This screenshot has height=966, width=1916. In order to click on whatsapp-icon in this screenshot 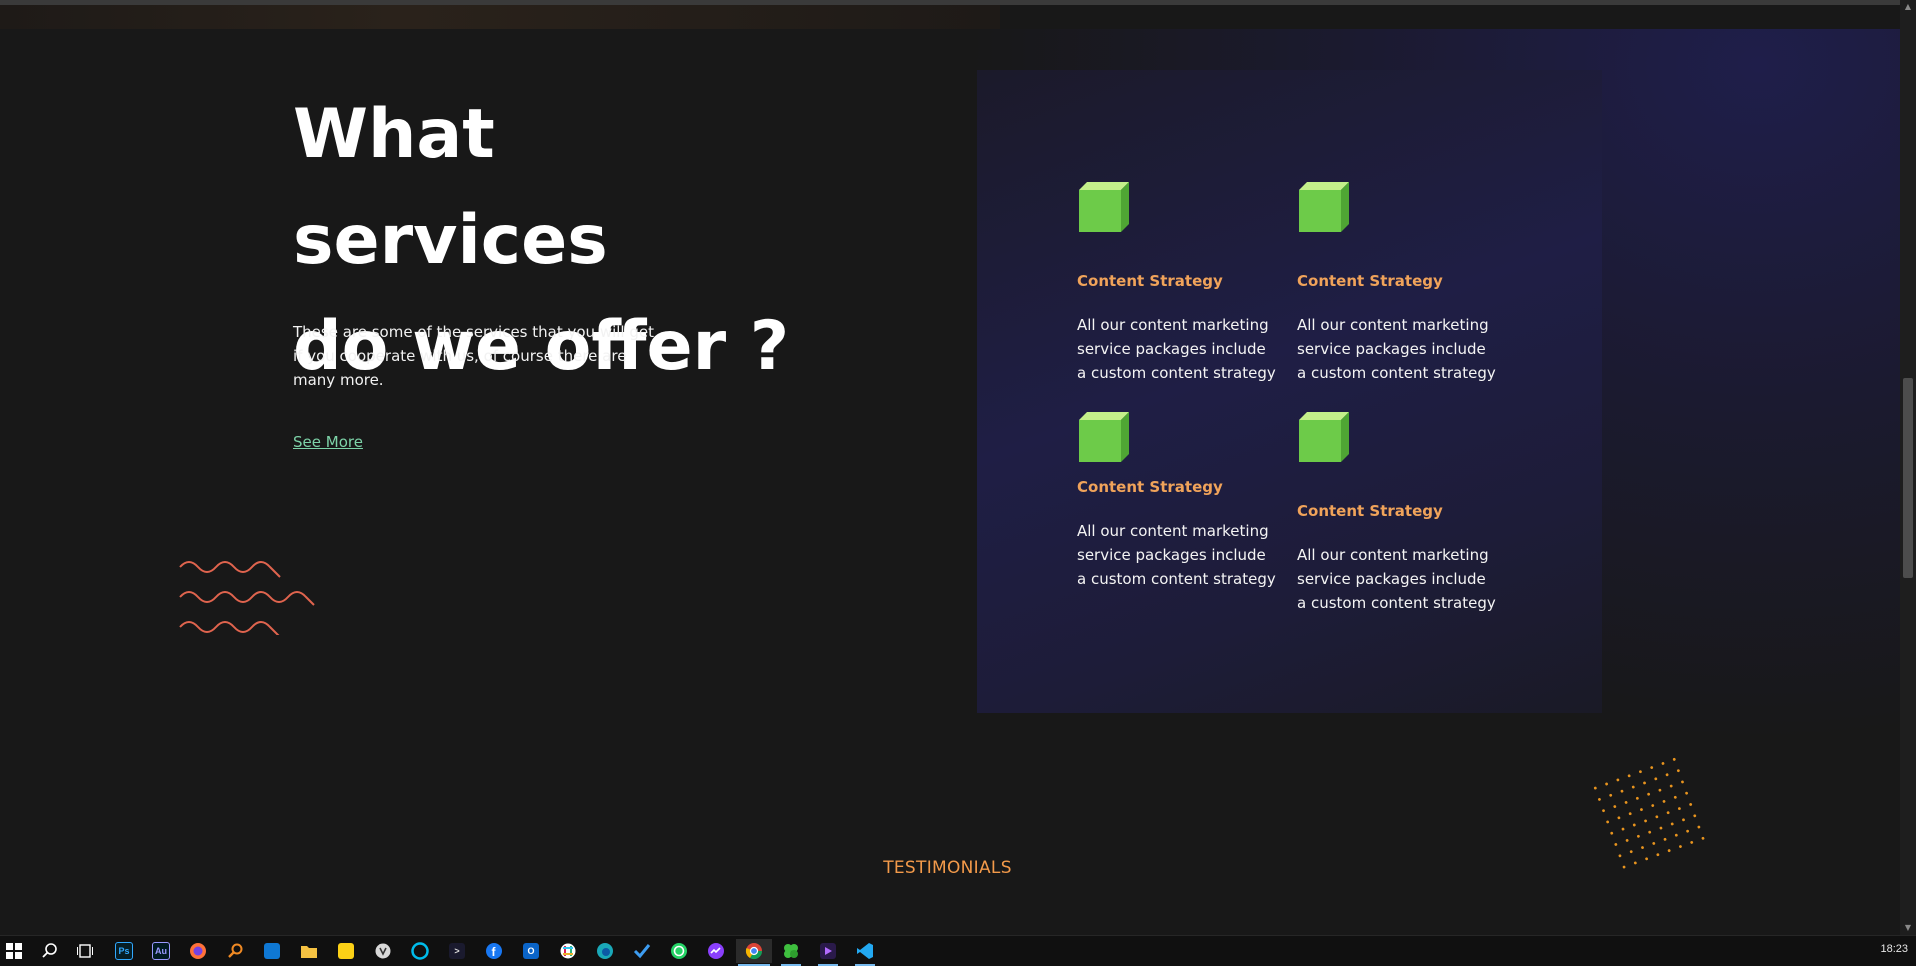, I will do `click(679, 951)`.